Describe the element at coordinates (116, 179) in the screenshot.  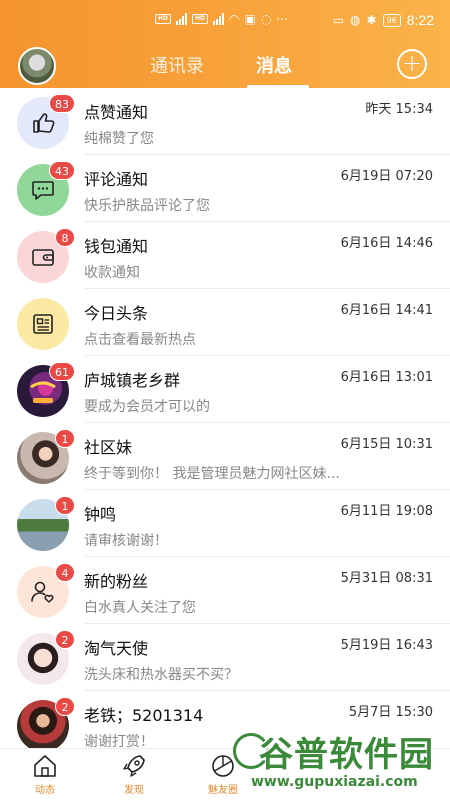
I see `item-title: 评论通知` at that location.